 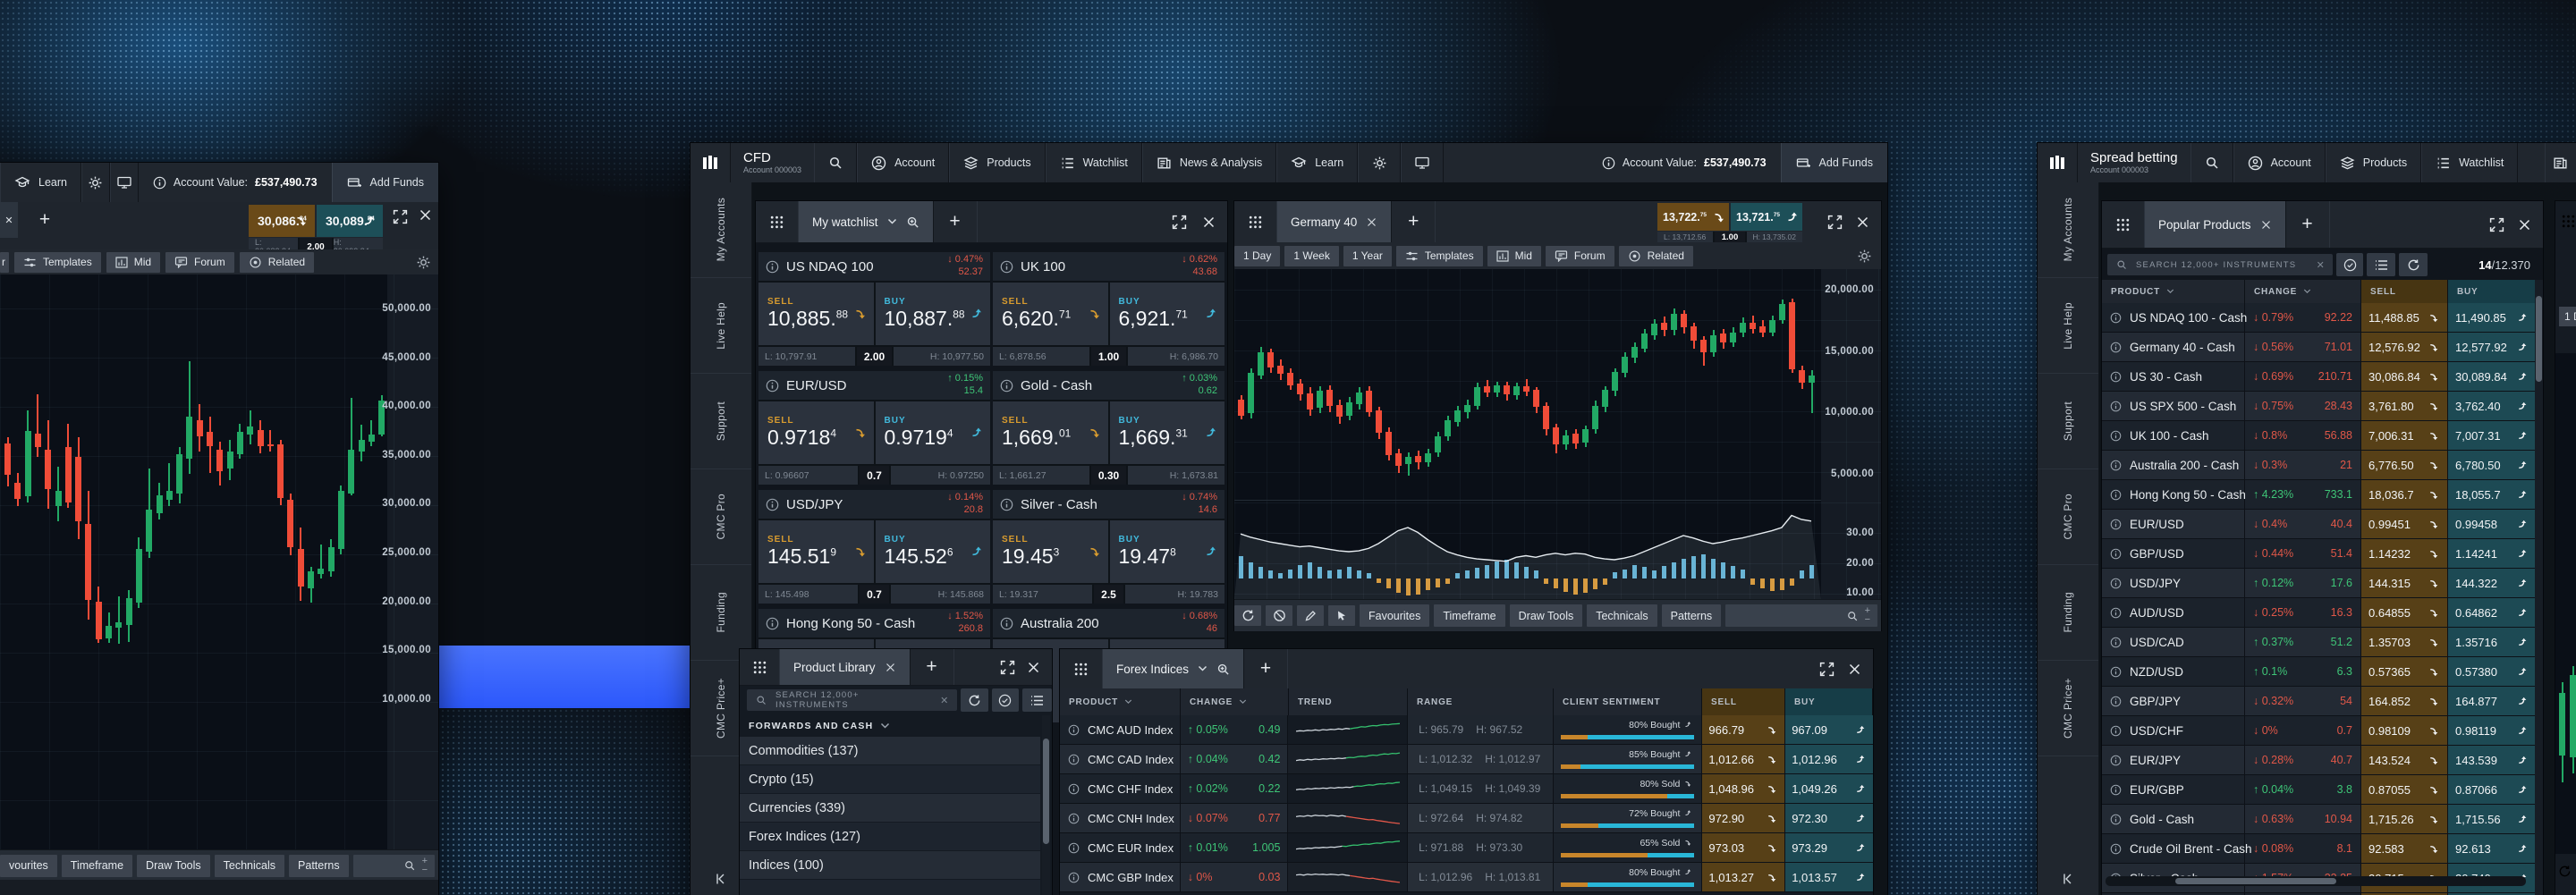 I want to click on bottom-favourites: Favourites, so click(x=1395, y=615).